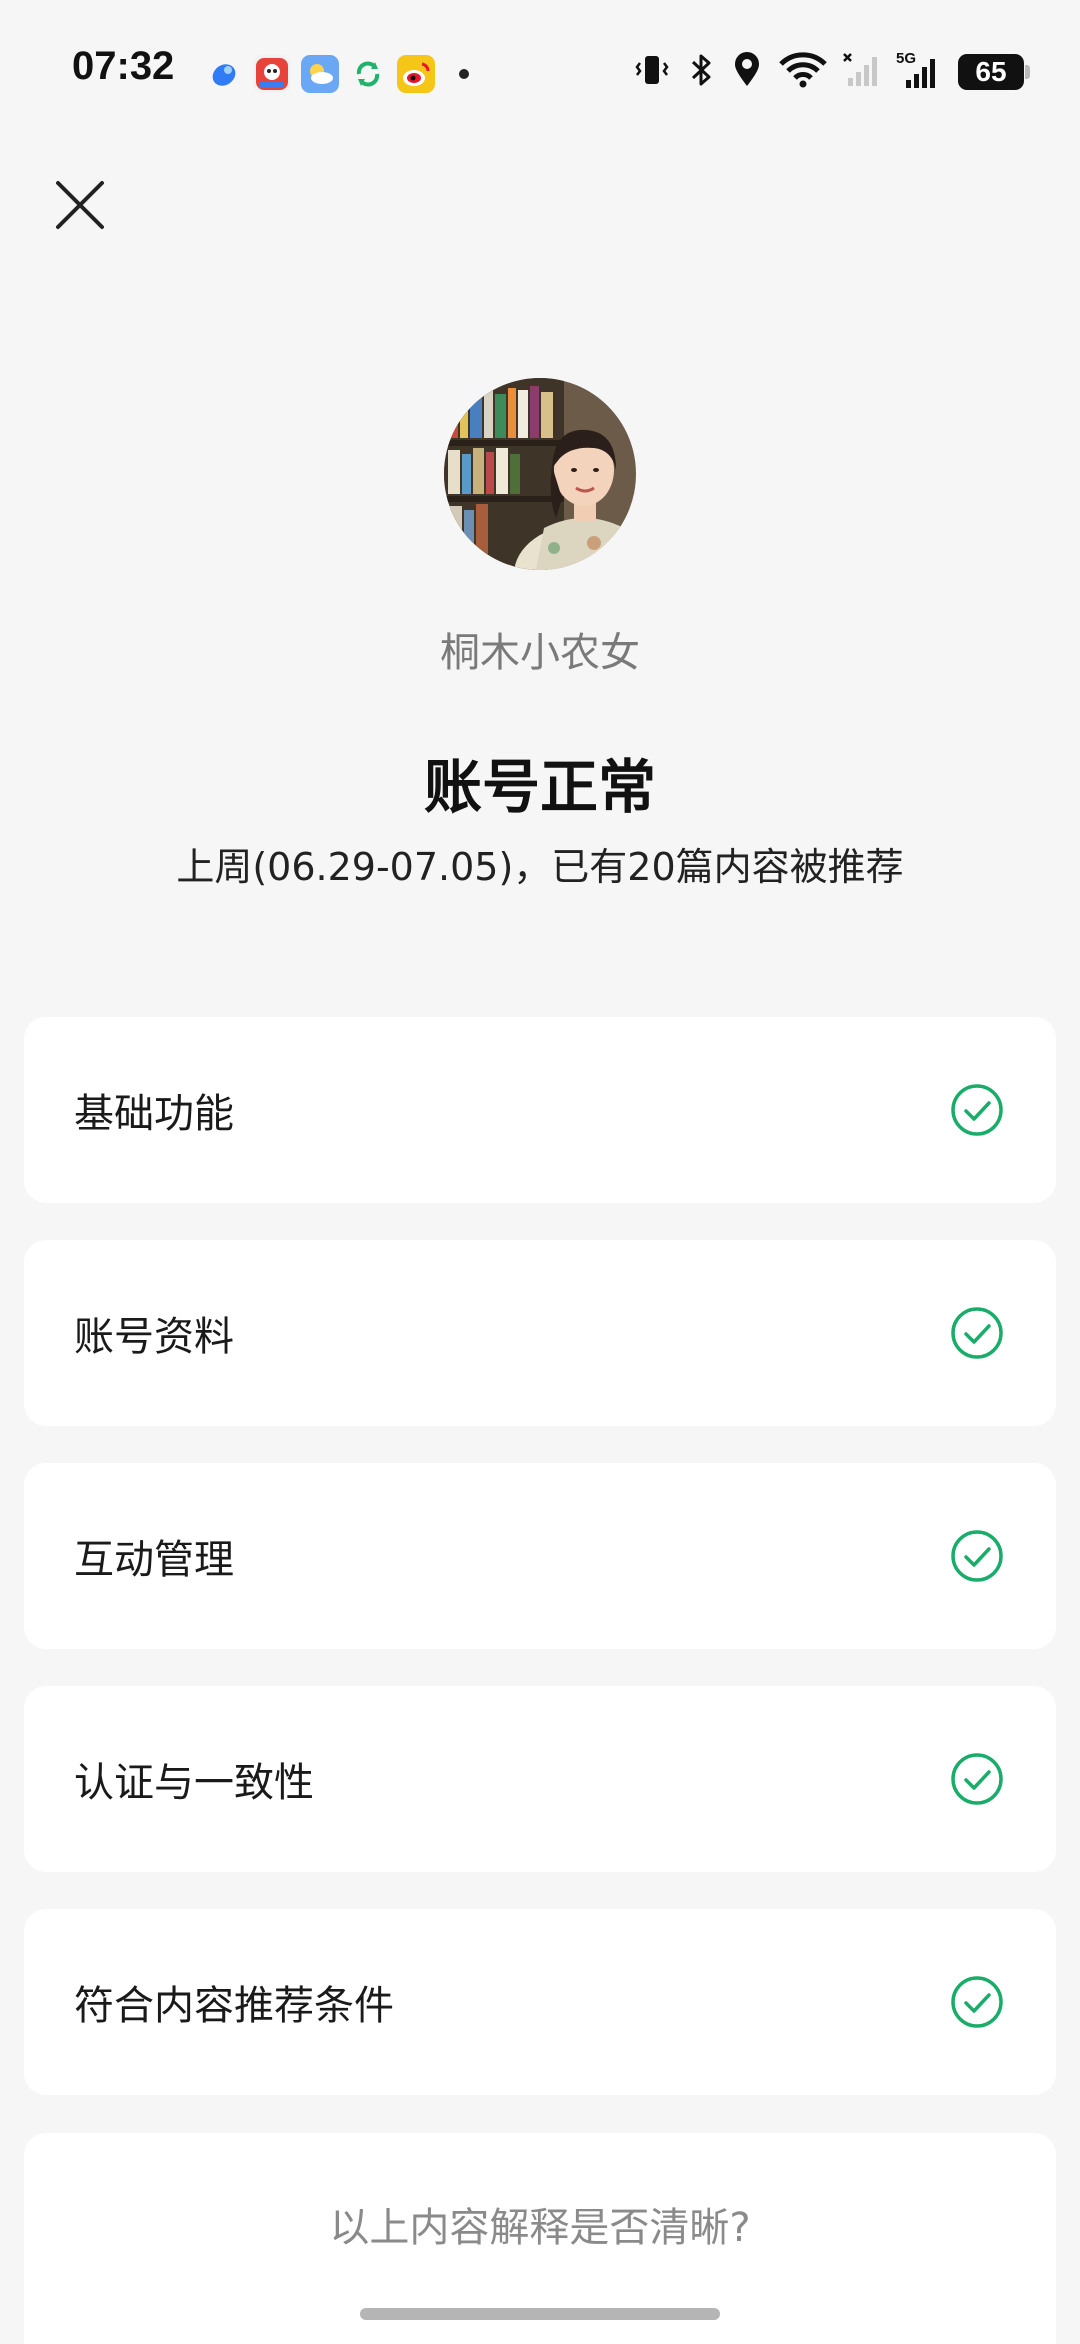  I want to click on username: 桐木小农女, so click(540, 653).